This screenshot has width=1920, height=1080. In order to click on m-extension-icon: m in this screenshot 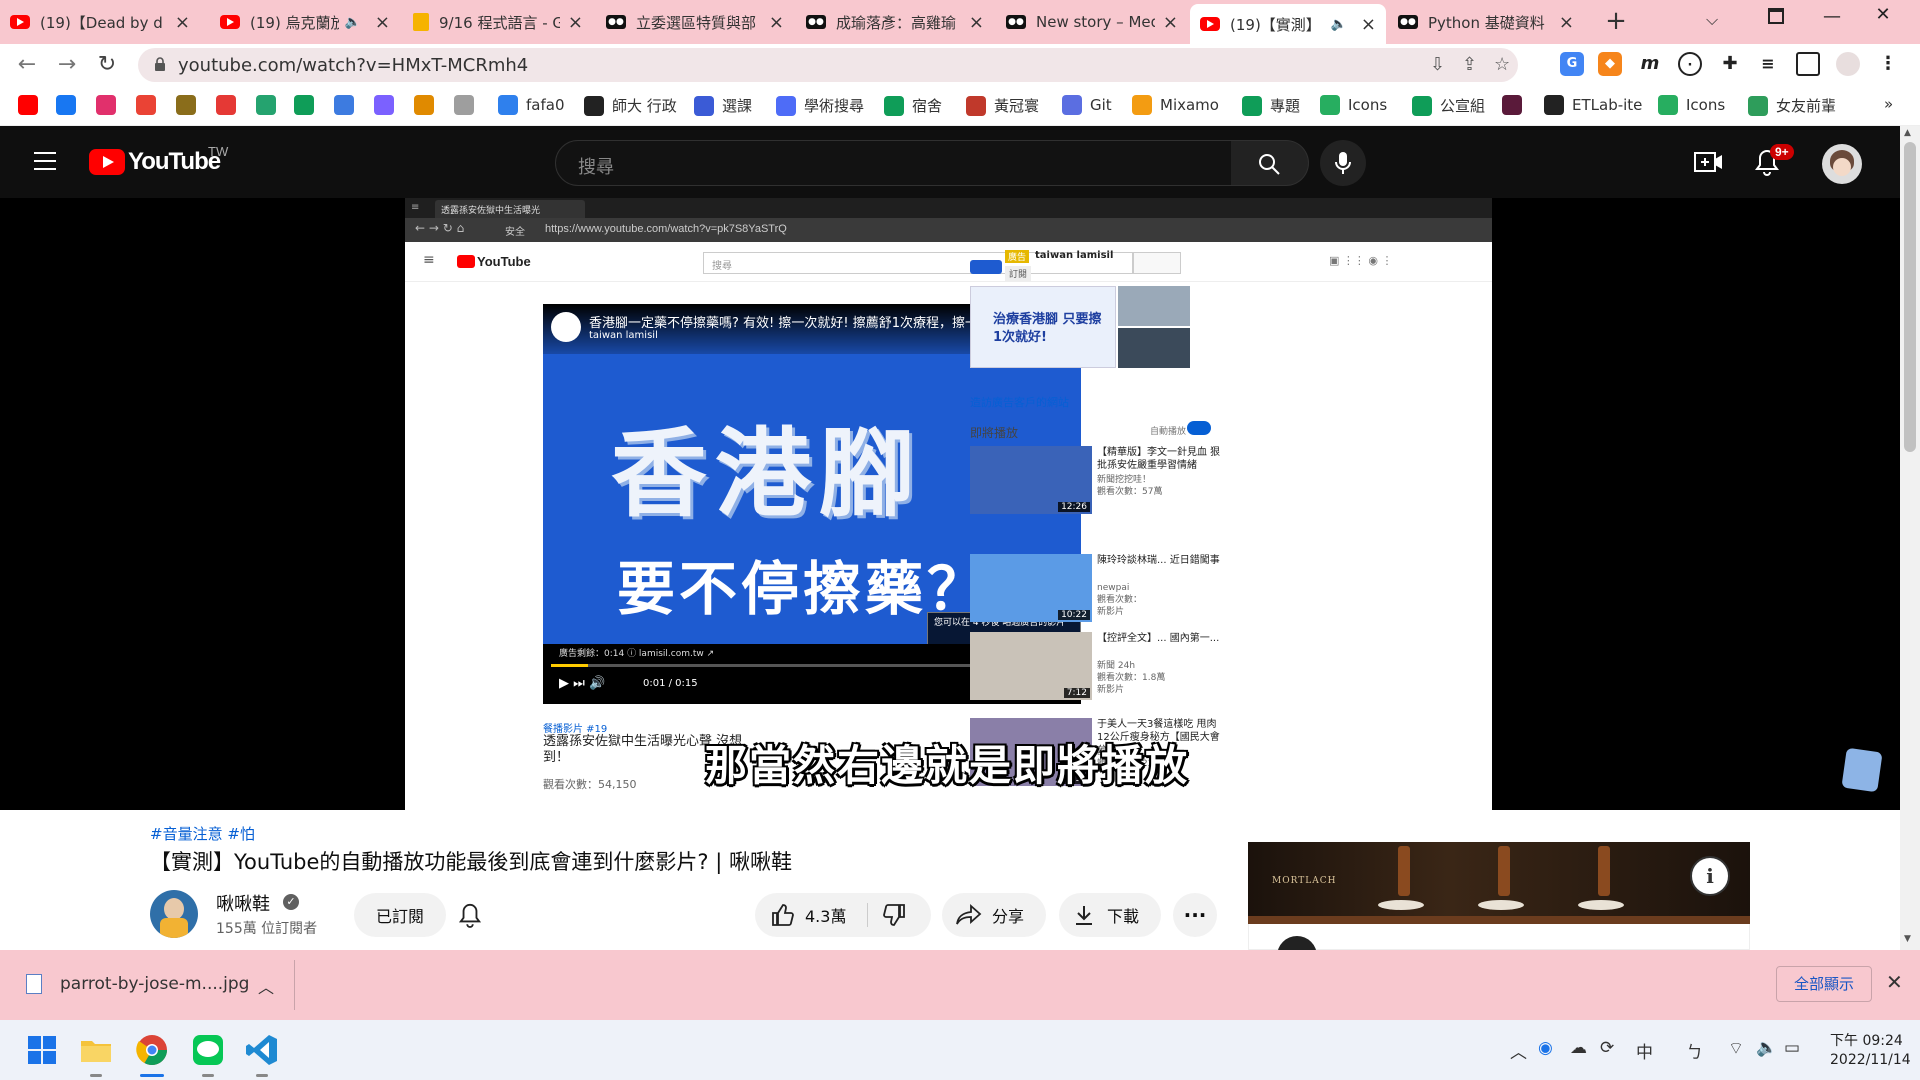, I will do `click(1650, 64)`.